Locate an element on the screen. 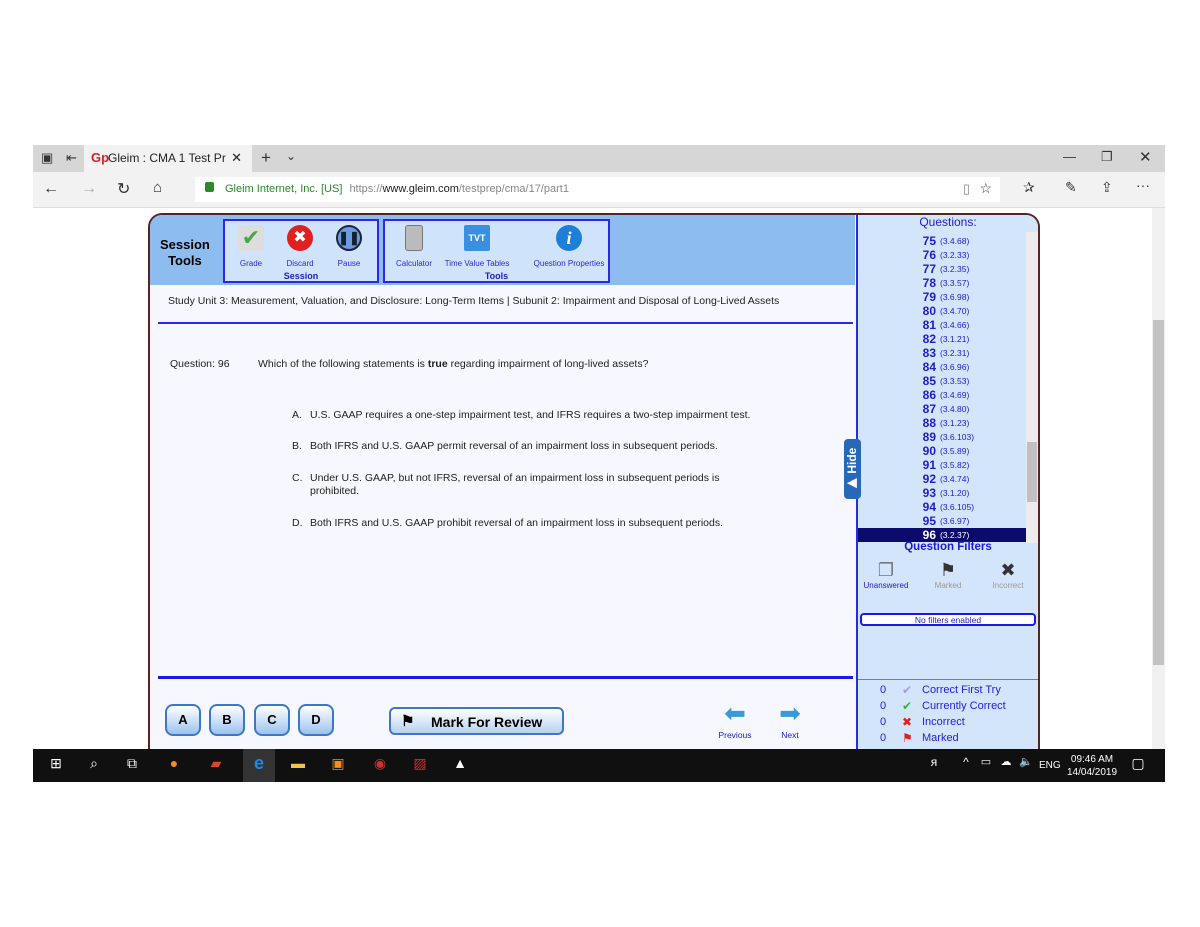 The image size is (1200, 927). question-list-scrollbar-thumb is located at coordinates (1032, 472).